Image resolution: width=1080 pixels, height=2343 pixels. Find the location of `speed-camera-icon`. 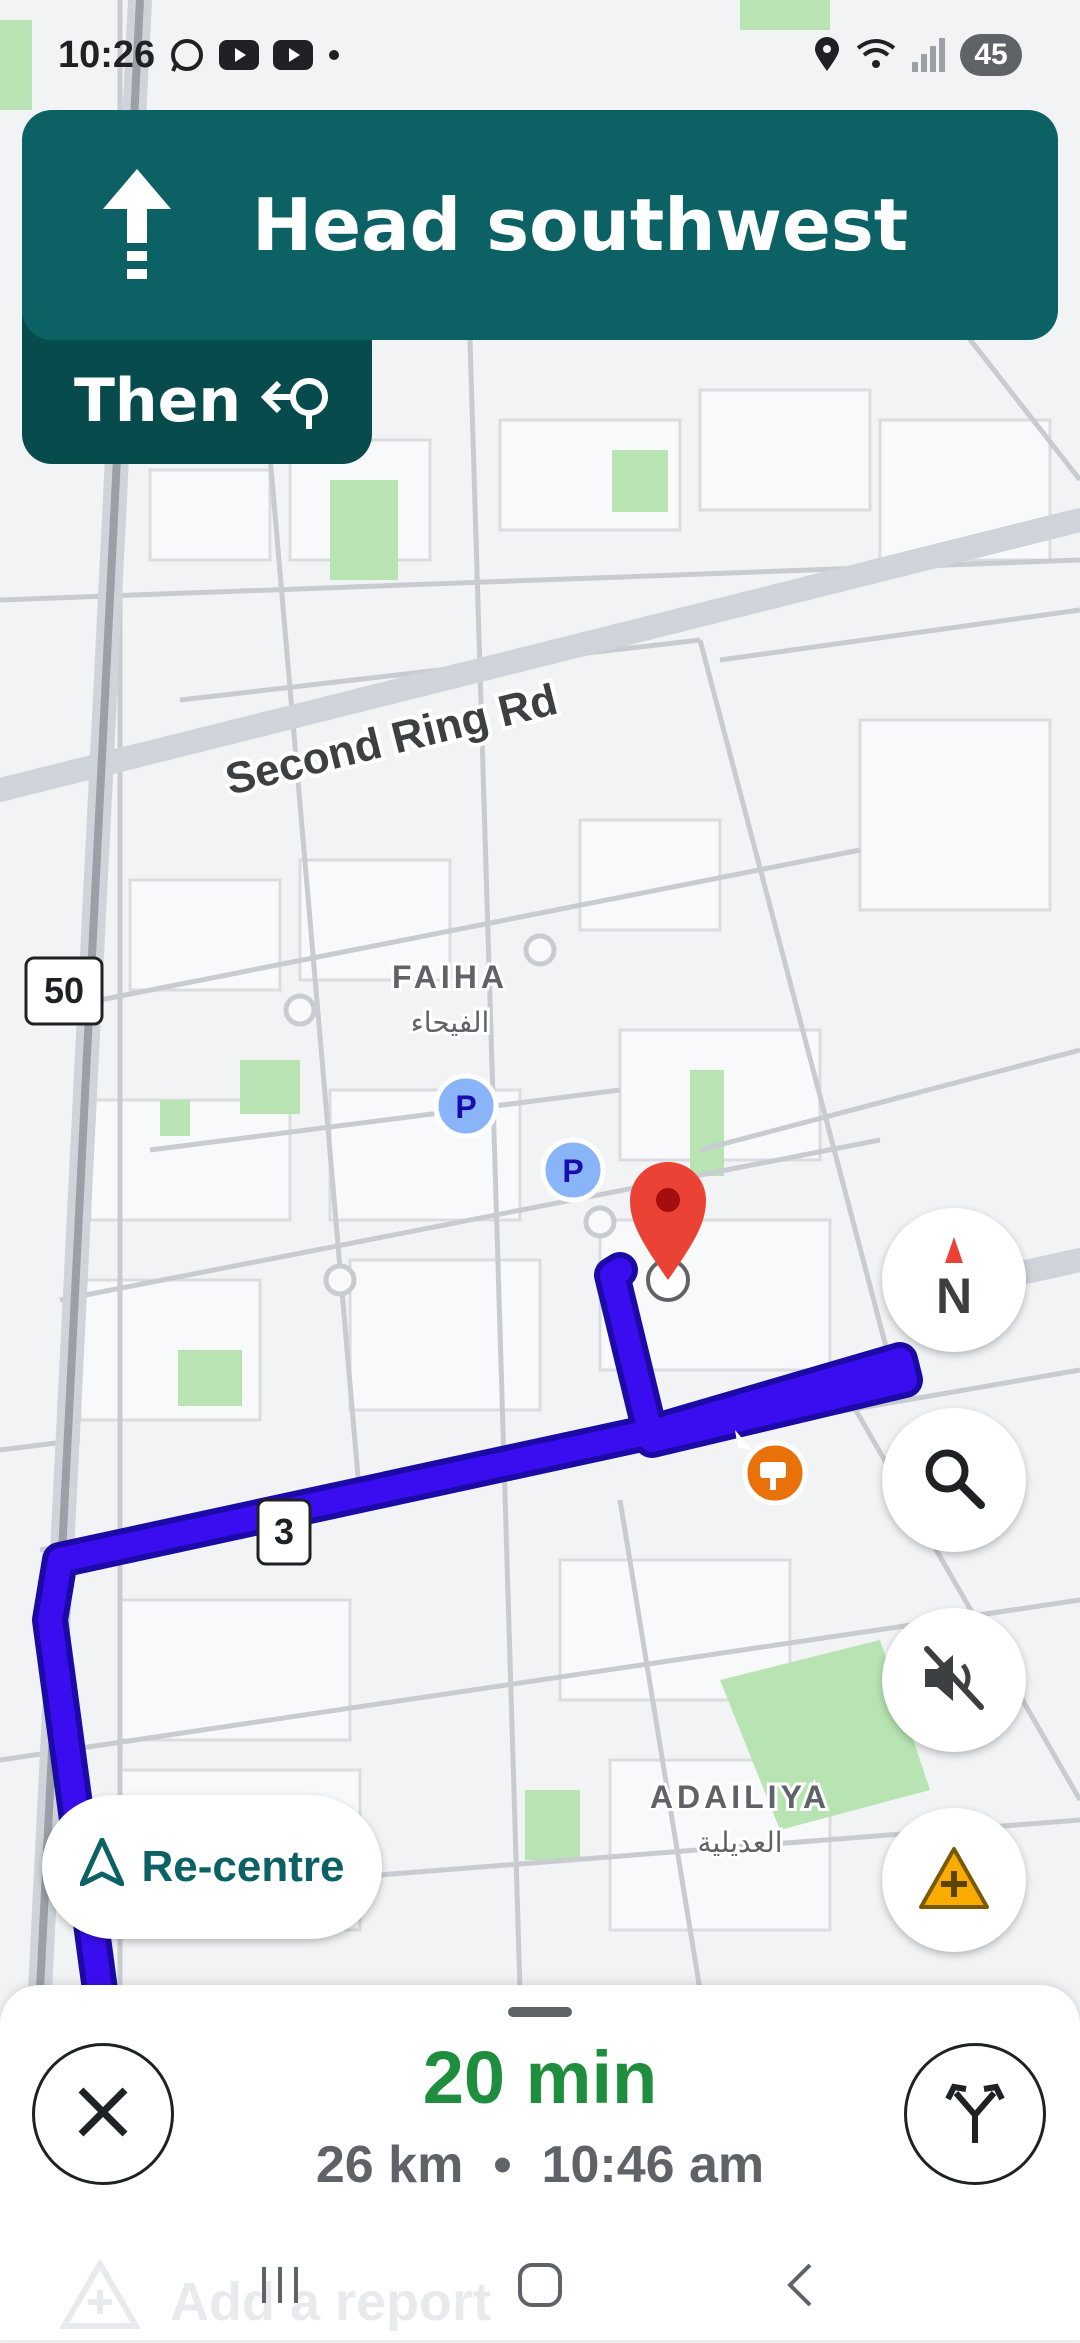

speed-camera-icon is located at coordinates (775, 1473).